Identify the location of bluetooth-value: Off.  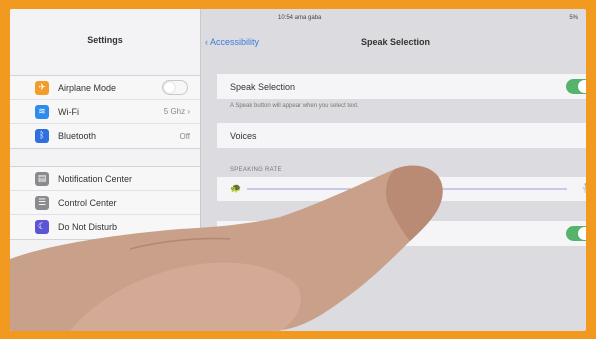
(184, 136).